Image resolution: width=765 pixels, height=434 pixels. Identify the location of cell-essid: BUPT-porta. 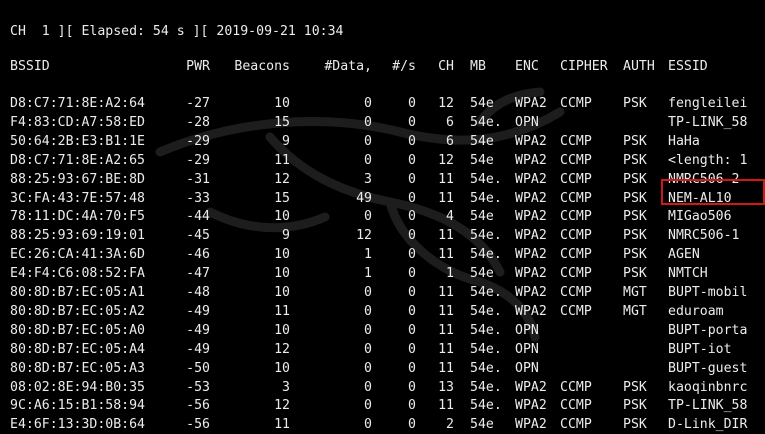
(708, 330).